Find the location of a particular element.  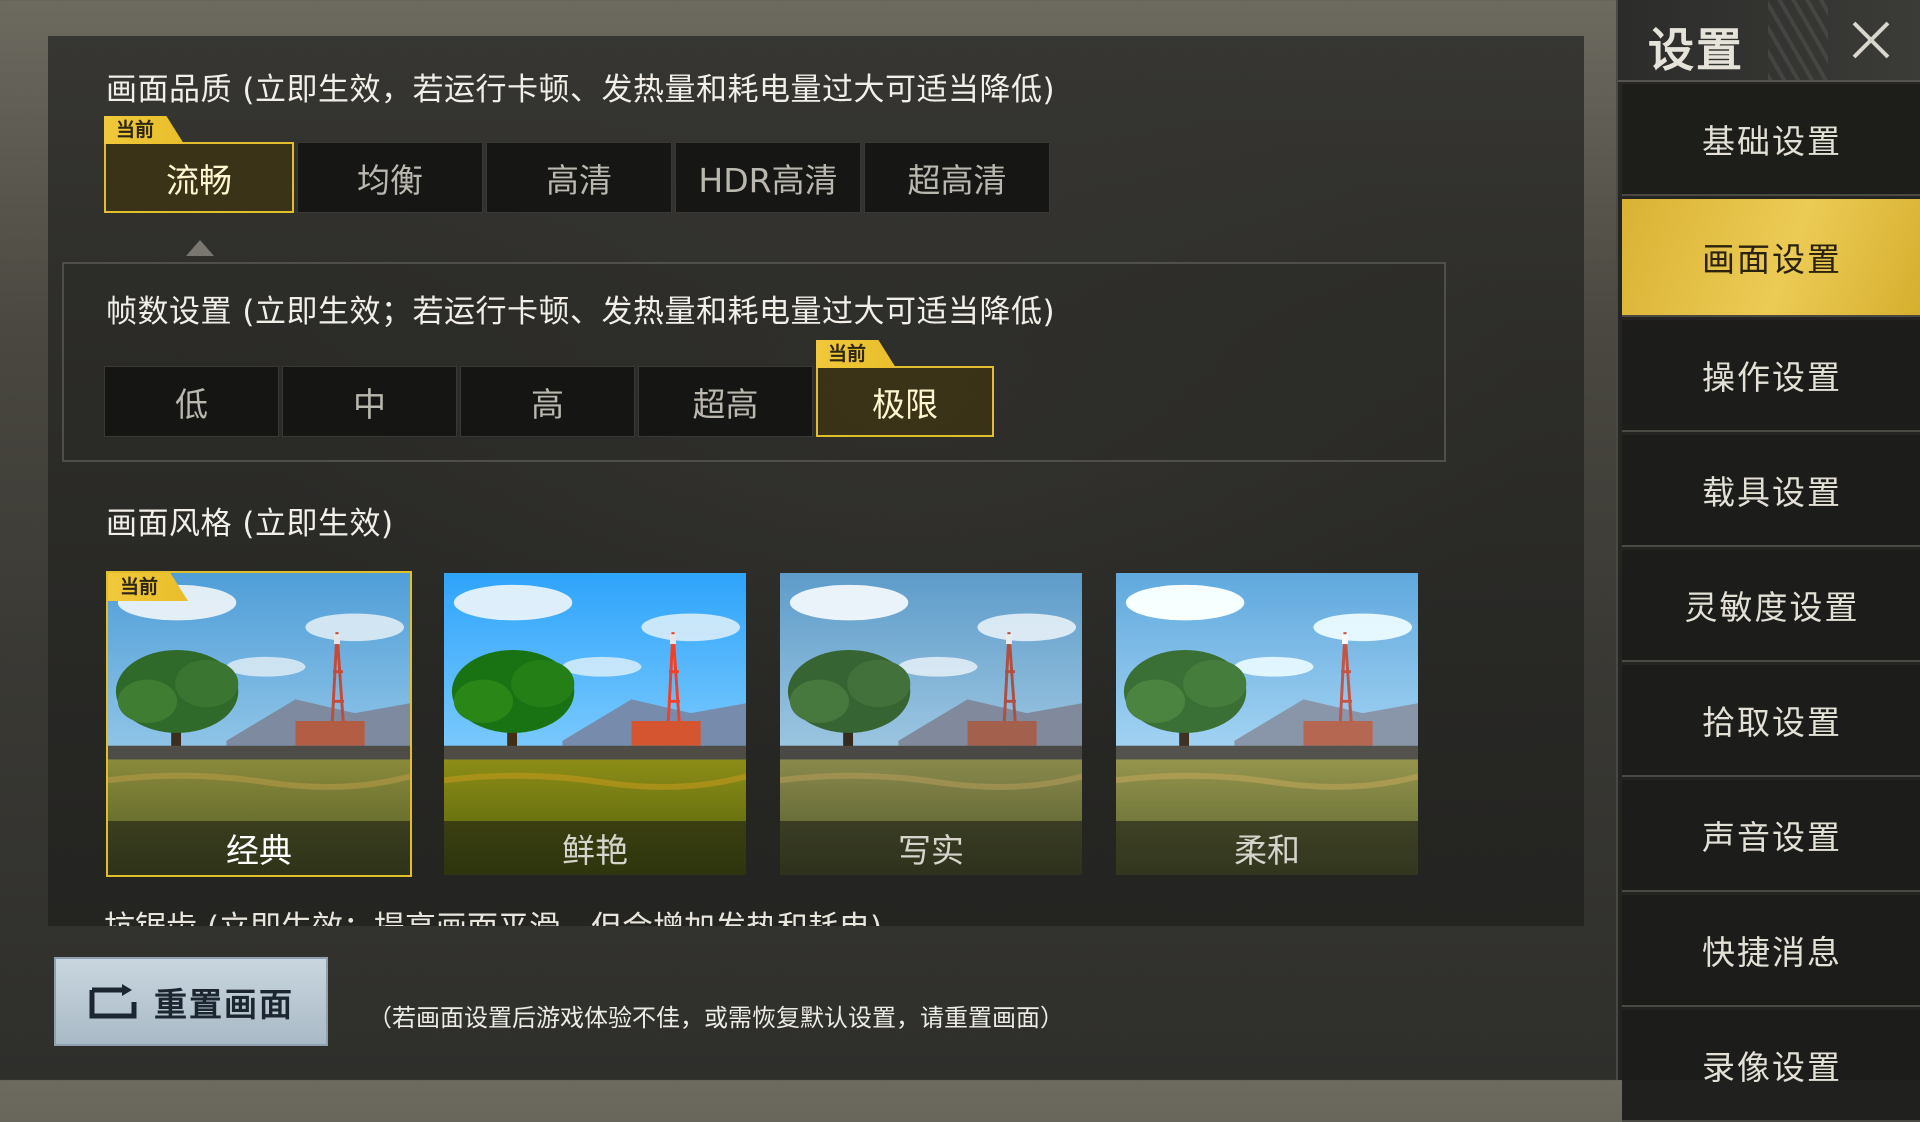

current-tag: 当前 is located at coordinates (144, 130).